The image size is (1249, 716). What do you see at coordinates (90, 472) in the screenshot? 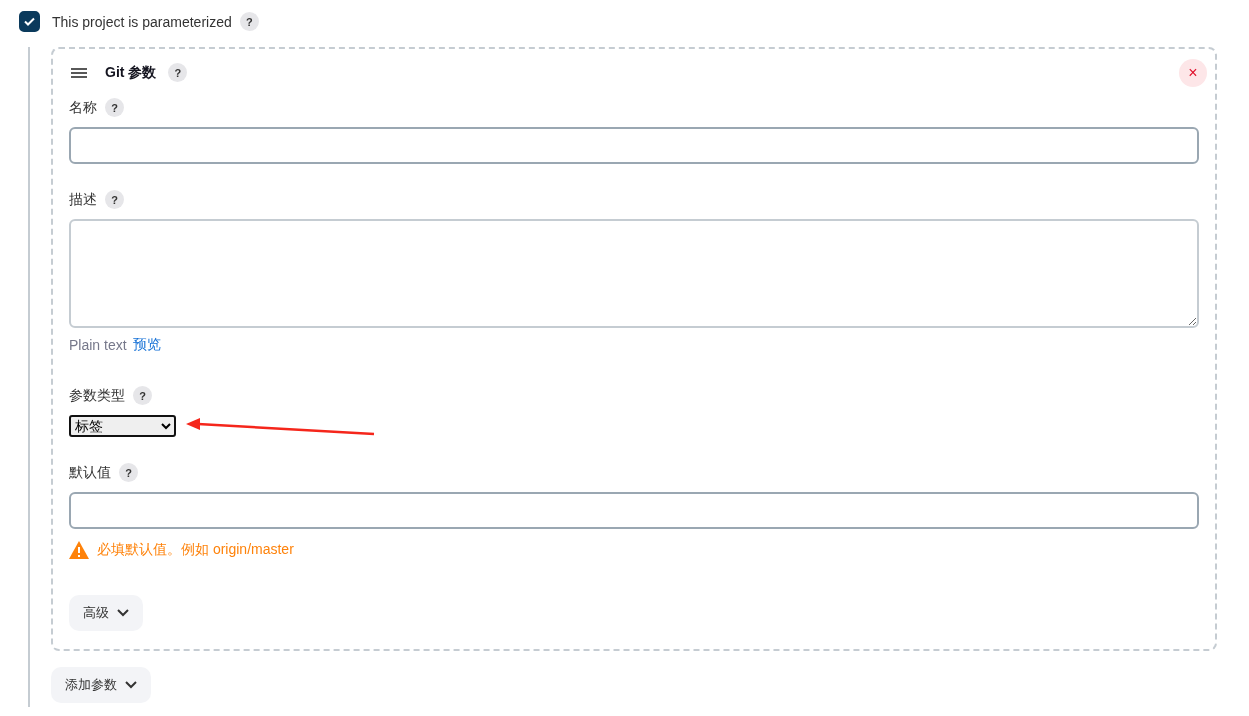
I see `field-label: 默认值` at bounding box center [90, 472].